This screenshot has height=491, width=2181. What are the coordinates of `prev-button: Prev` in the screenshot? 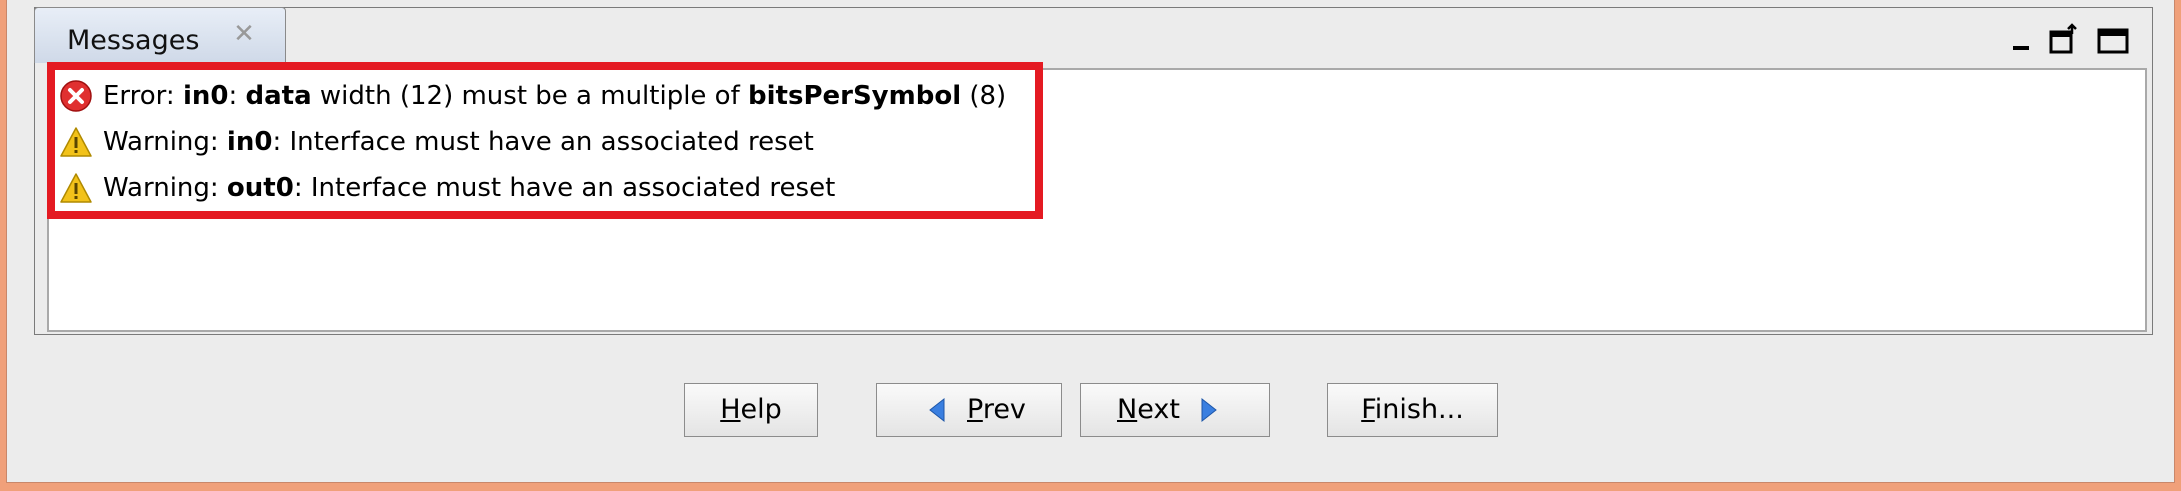 It's located at (969, 410).